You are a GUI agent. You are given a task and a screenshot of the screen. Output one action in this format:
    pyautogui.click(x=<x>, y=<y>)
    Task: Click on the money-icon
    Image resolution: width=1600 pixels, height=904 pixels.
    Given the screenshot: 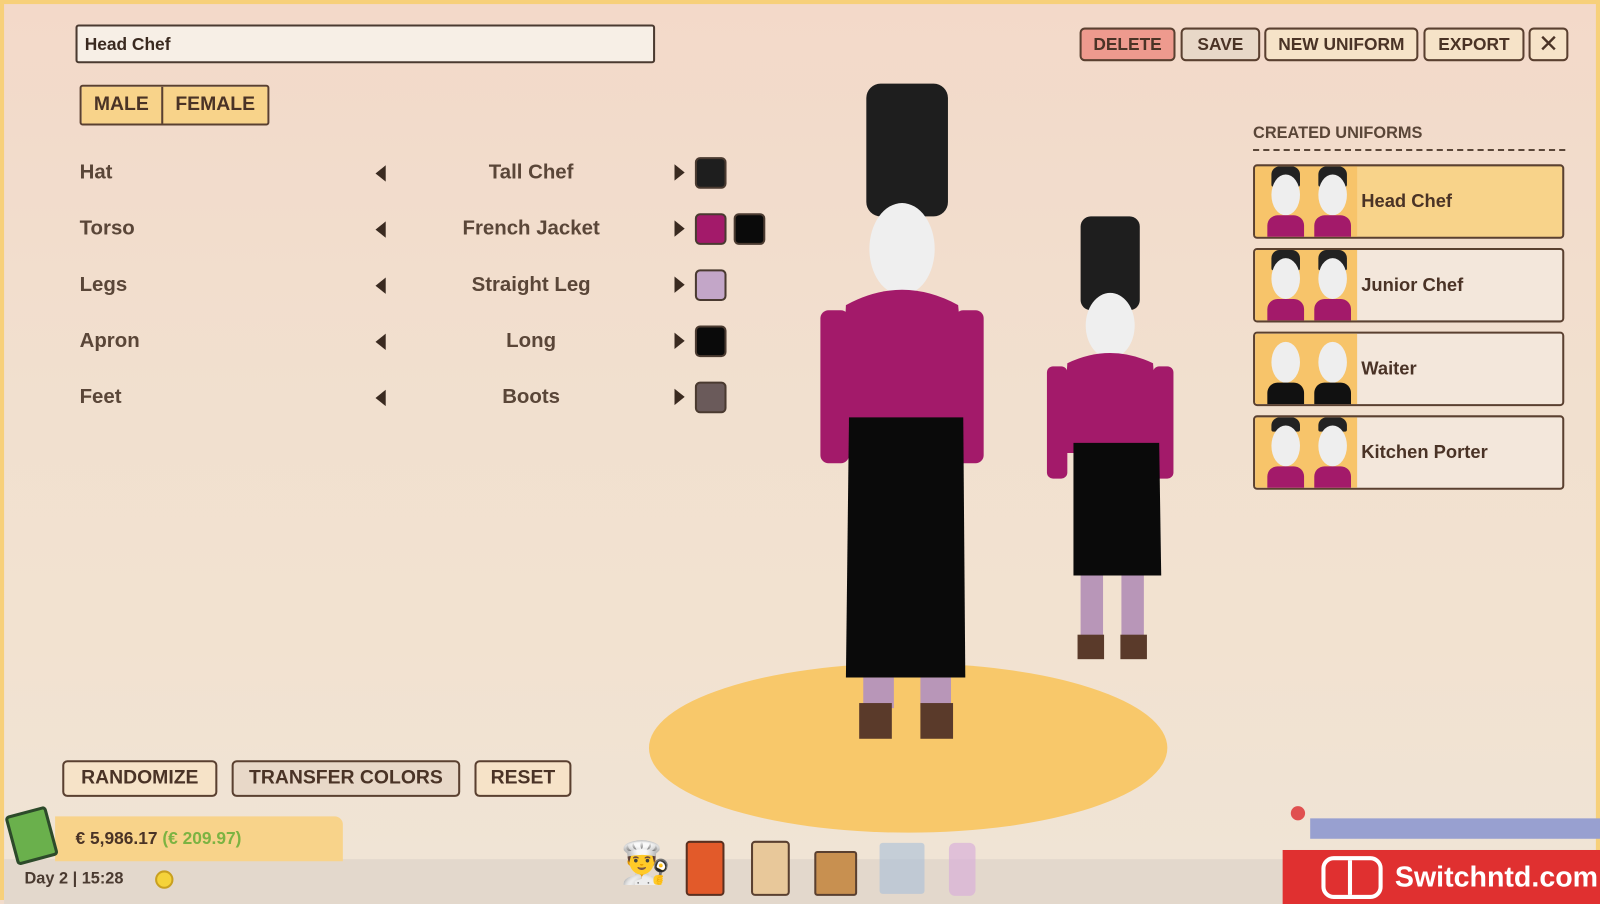 What is the action you would take?
    pyautogui.click(x=31, y=835)
    